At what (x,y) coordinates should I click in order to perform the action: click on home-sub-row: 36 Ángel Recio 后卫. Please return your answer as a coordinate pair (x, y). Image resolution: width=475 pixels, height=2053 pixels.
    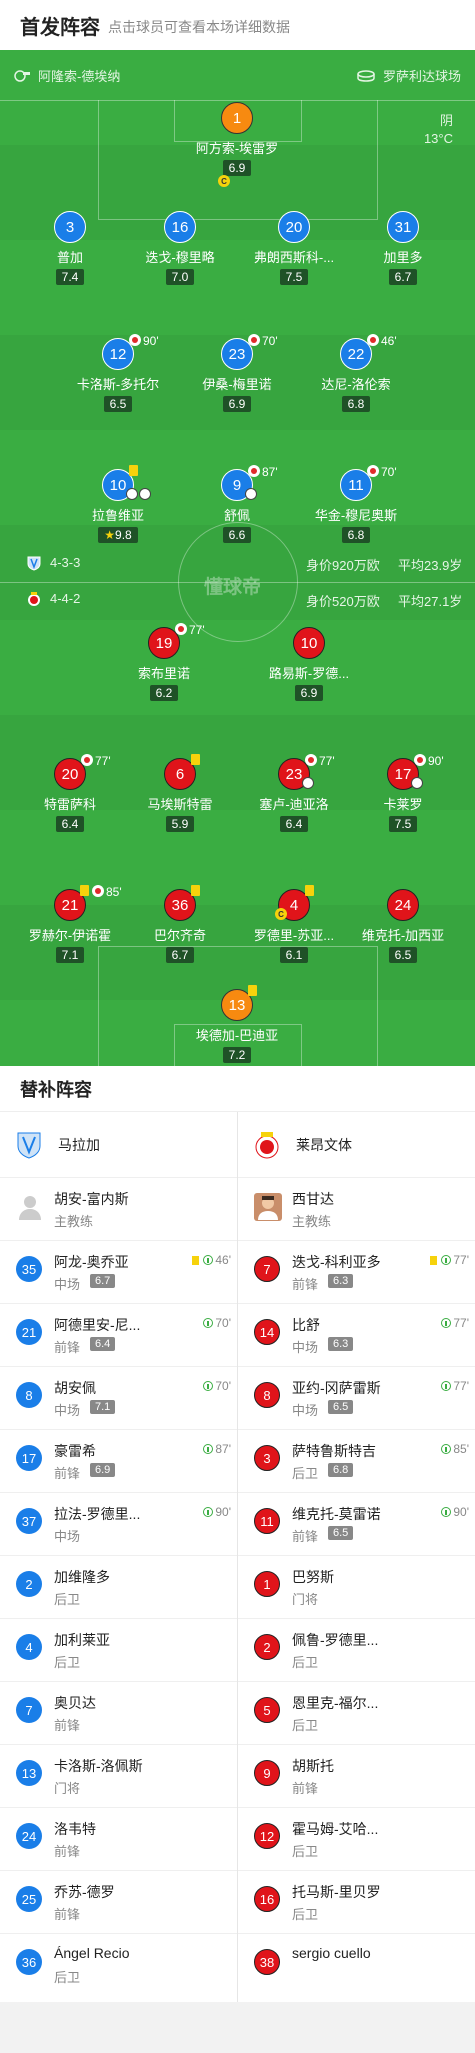
    Looking at the image, I should click on (118, 1964).